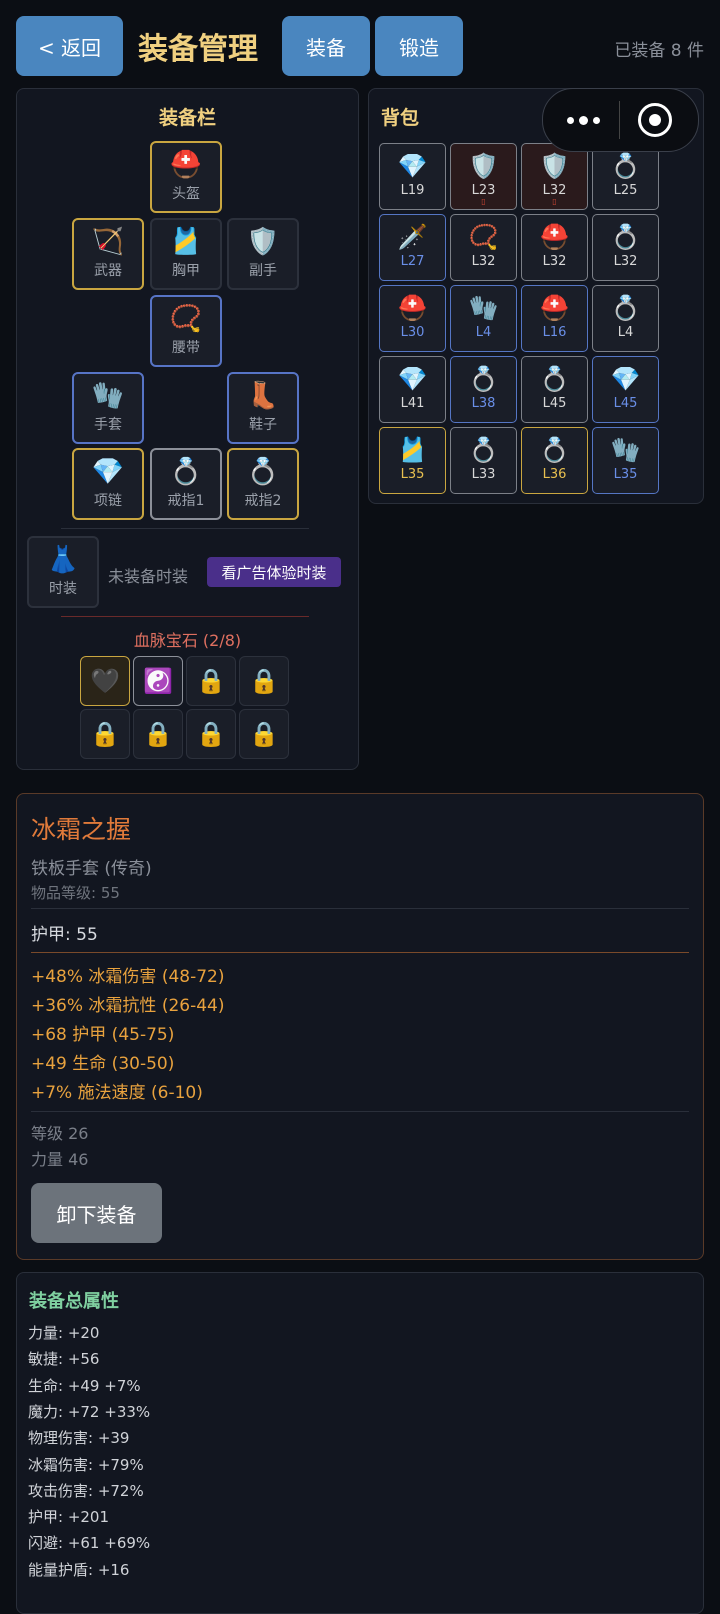 This screenshot has height=1614, width=720. I want to click on target-icon, so click(655, 120).